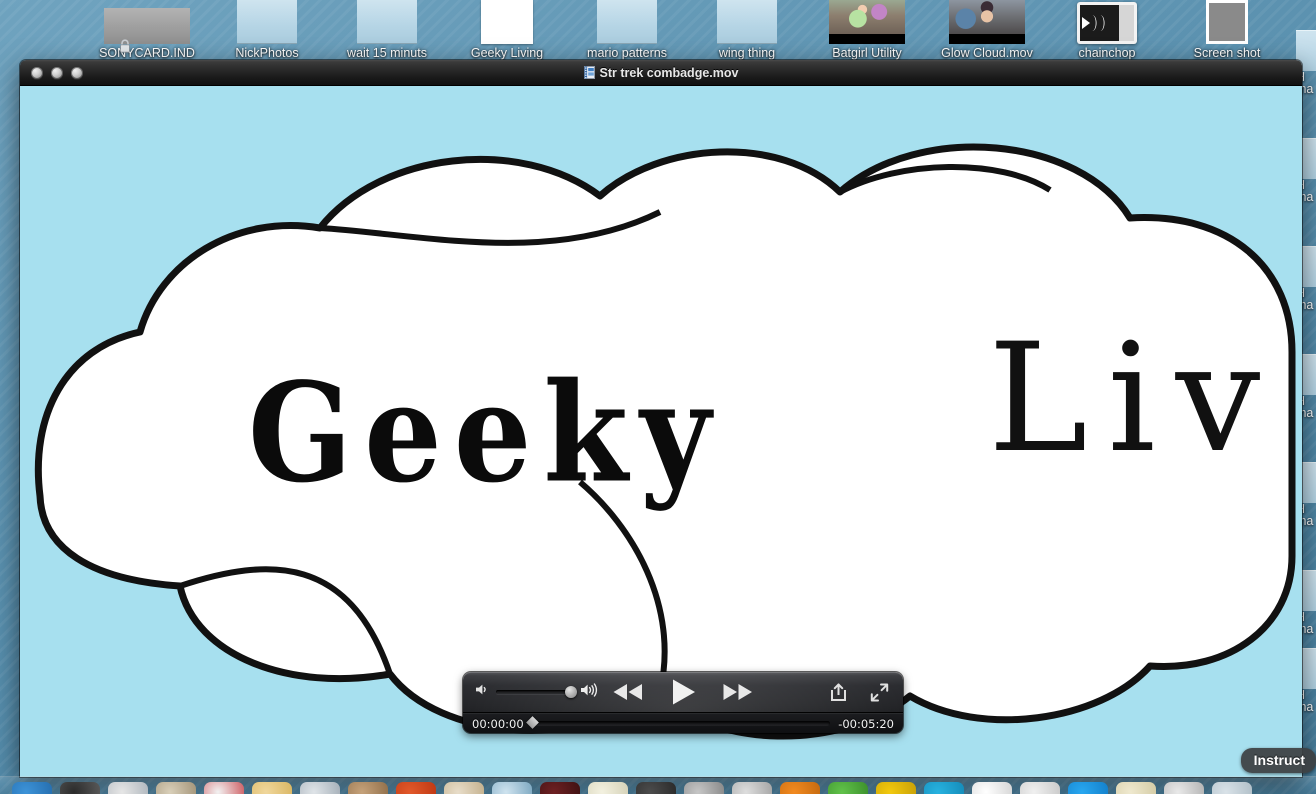  What do you see at coordinates (368, 788) in the screenshot?
I see `dock-item-utility` at bounding box center [368, 788].